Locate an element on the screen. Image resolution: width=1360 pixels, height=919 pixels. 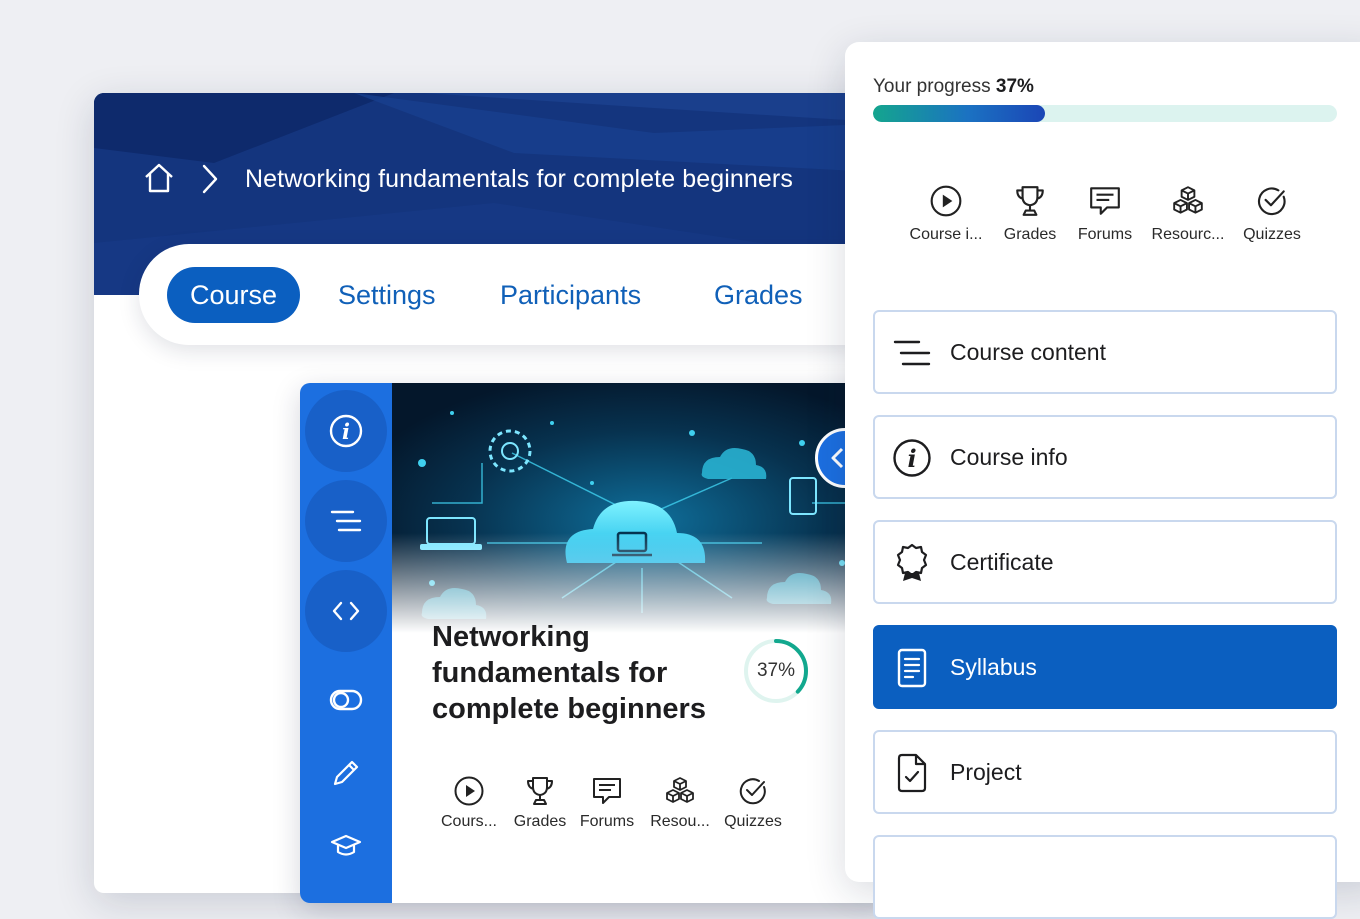
nav-certificate: Certificate is located at coordinates (1105, 562).